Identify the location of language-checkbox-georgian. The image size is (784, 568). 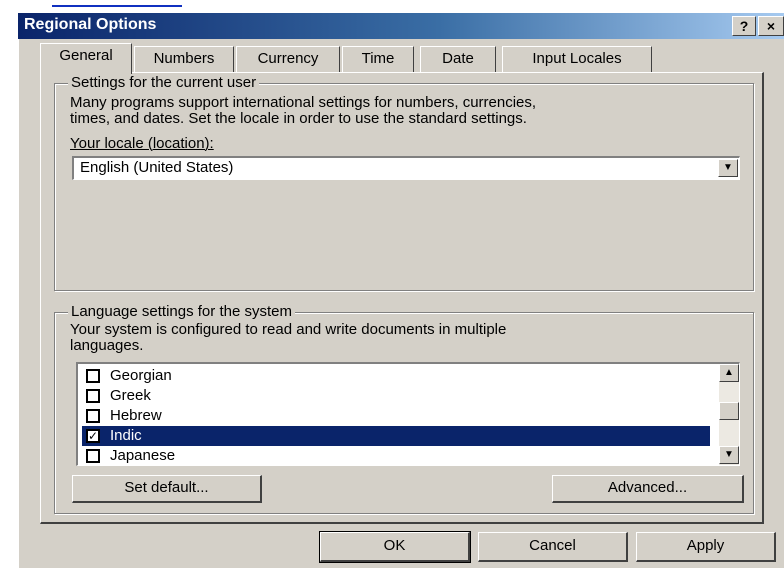
(93, 376).